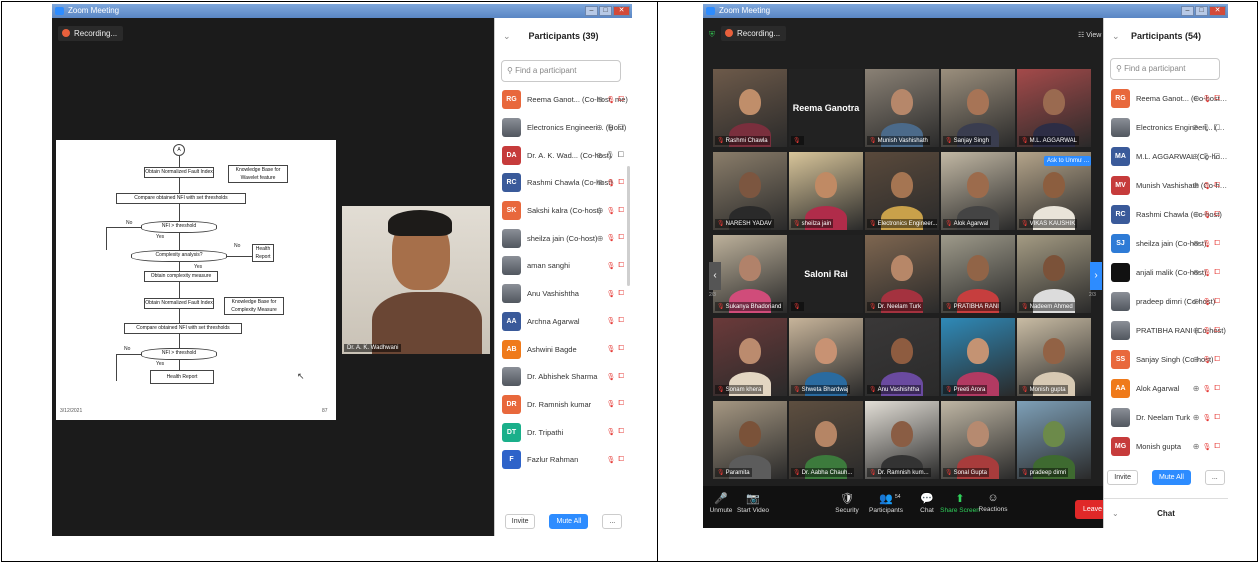 This screenshot has height=562, width=1259. What do you see at coordinates (826, 108) in the screenshot?
I see `video-tile: Reema Ganotra 🎙` at bounding box center [826, 108].